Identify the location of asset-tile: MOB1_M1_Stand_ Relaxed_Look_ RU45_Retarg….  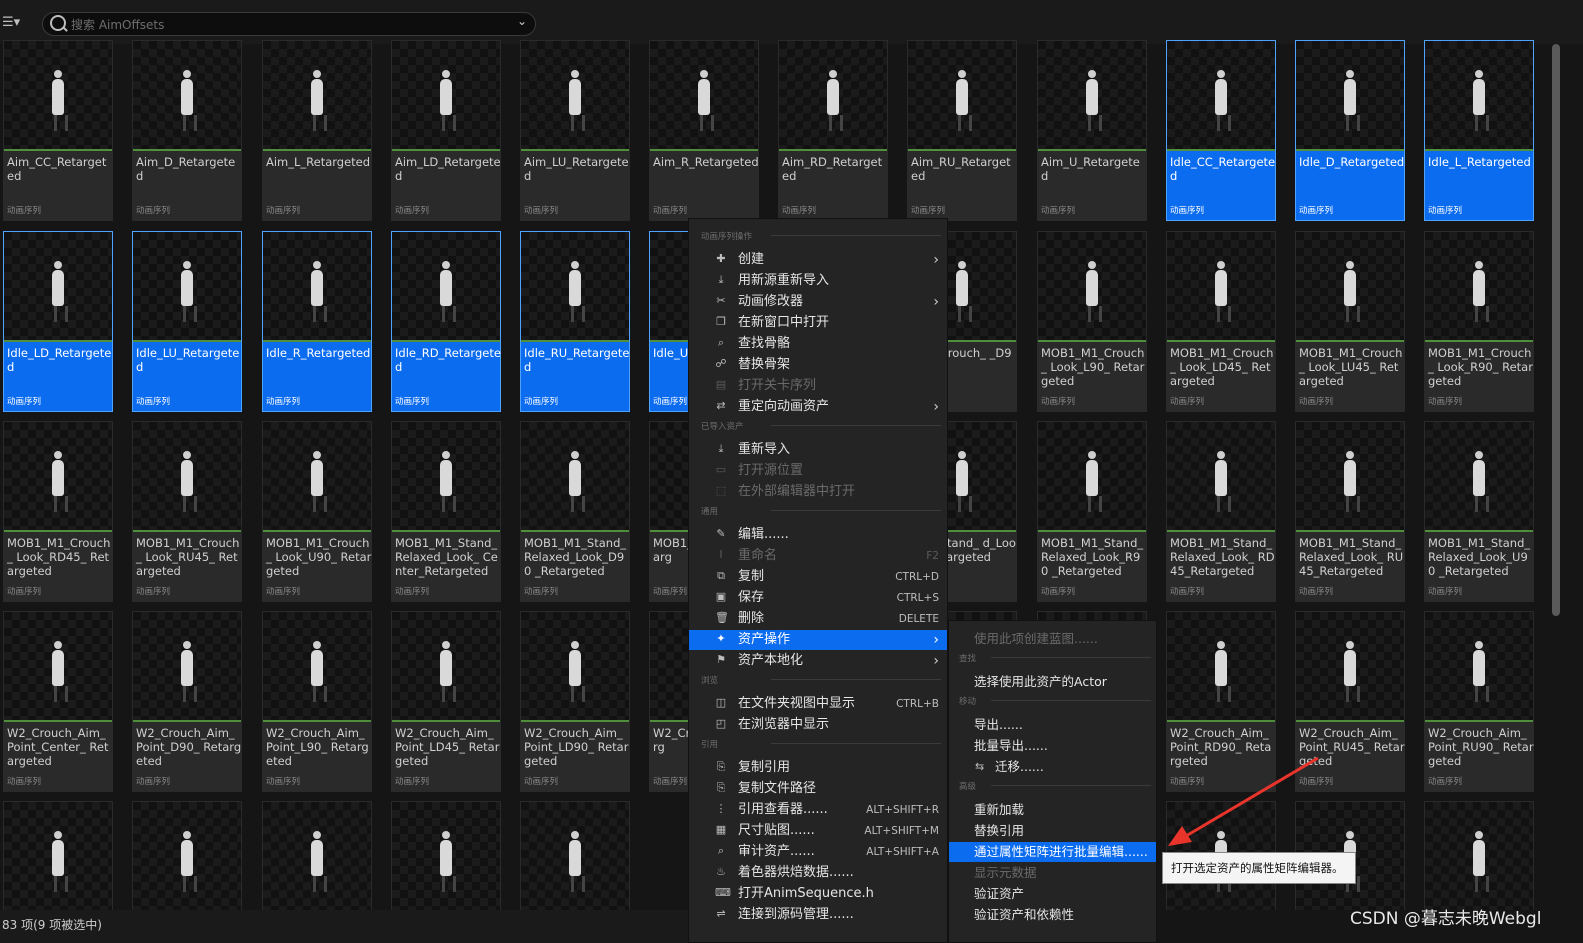
(1350, 511).